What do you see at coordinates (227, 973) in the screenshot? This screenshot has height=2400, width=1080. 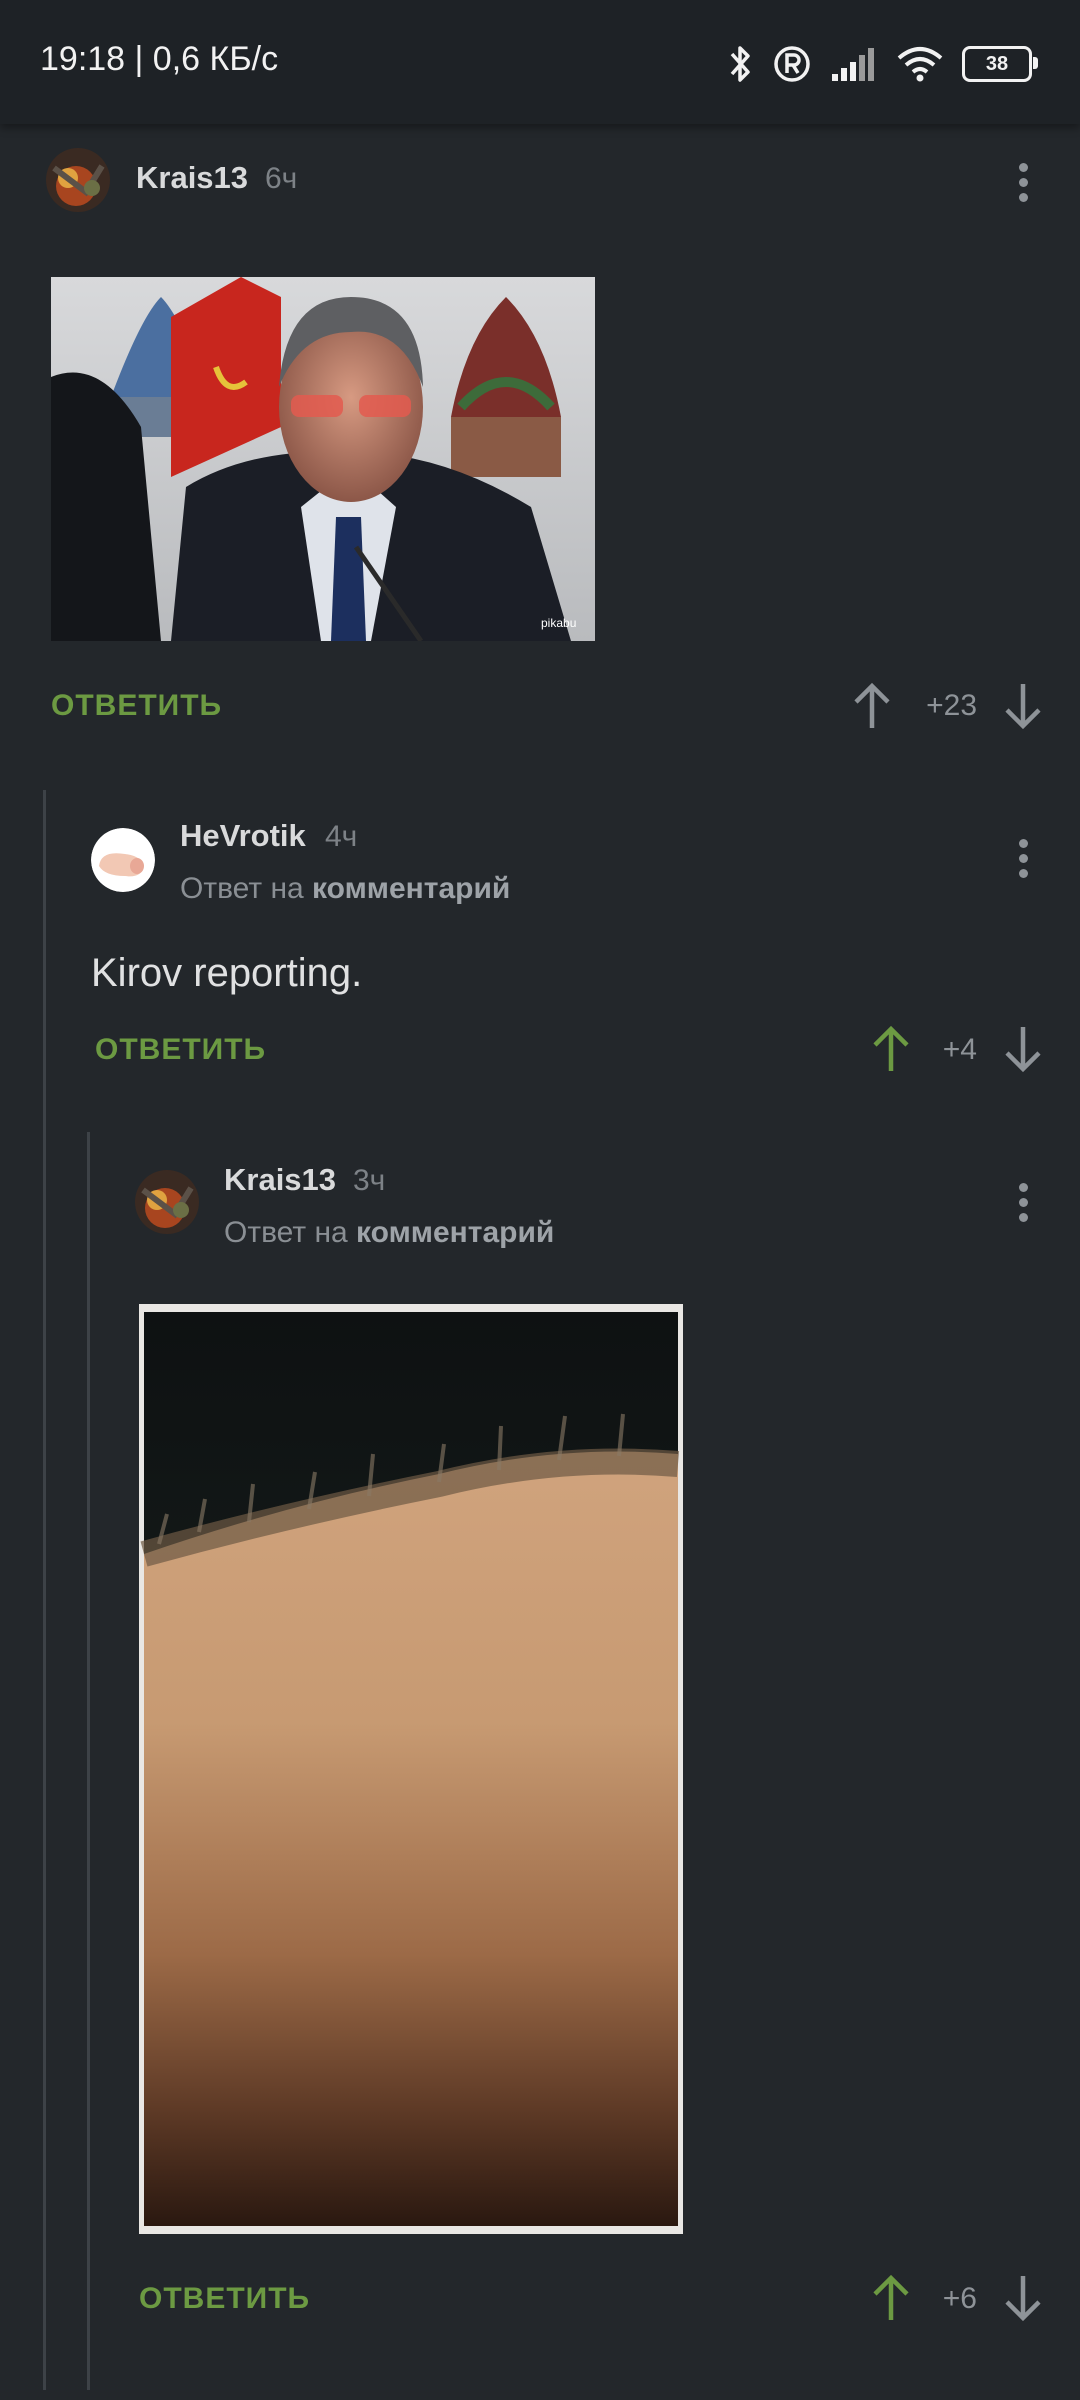 I see `comment-text: Kirov reporting.` at bounding box center [227, 973].